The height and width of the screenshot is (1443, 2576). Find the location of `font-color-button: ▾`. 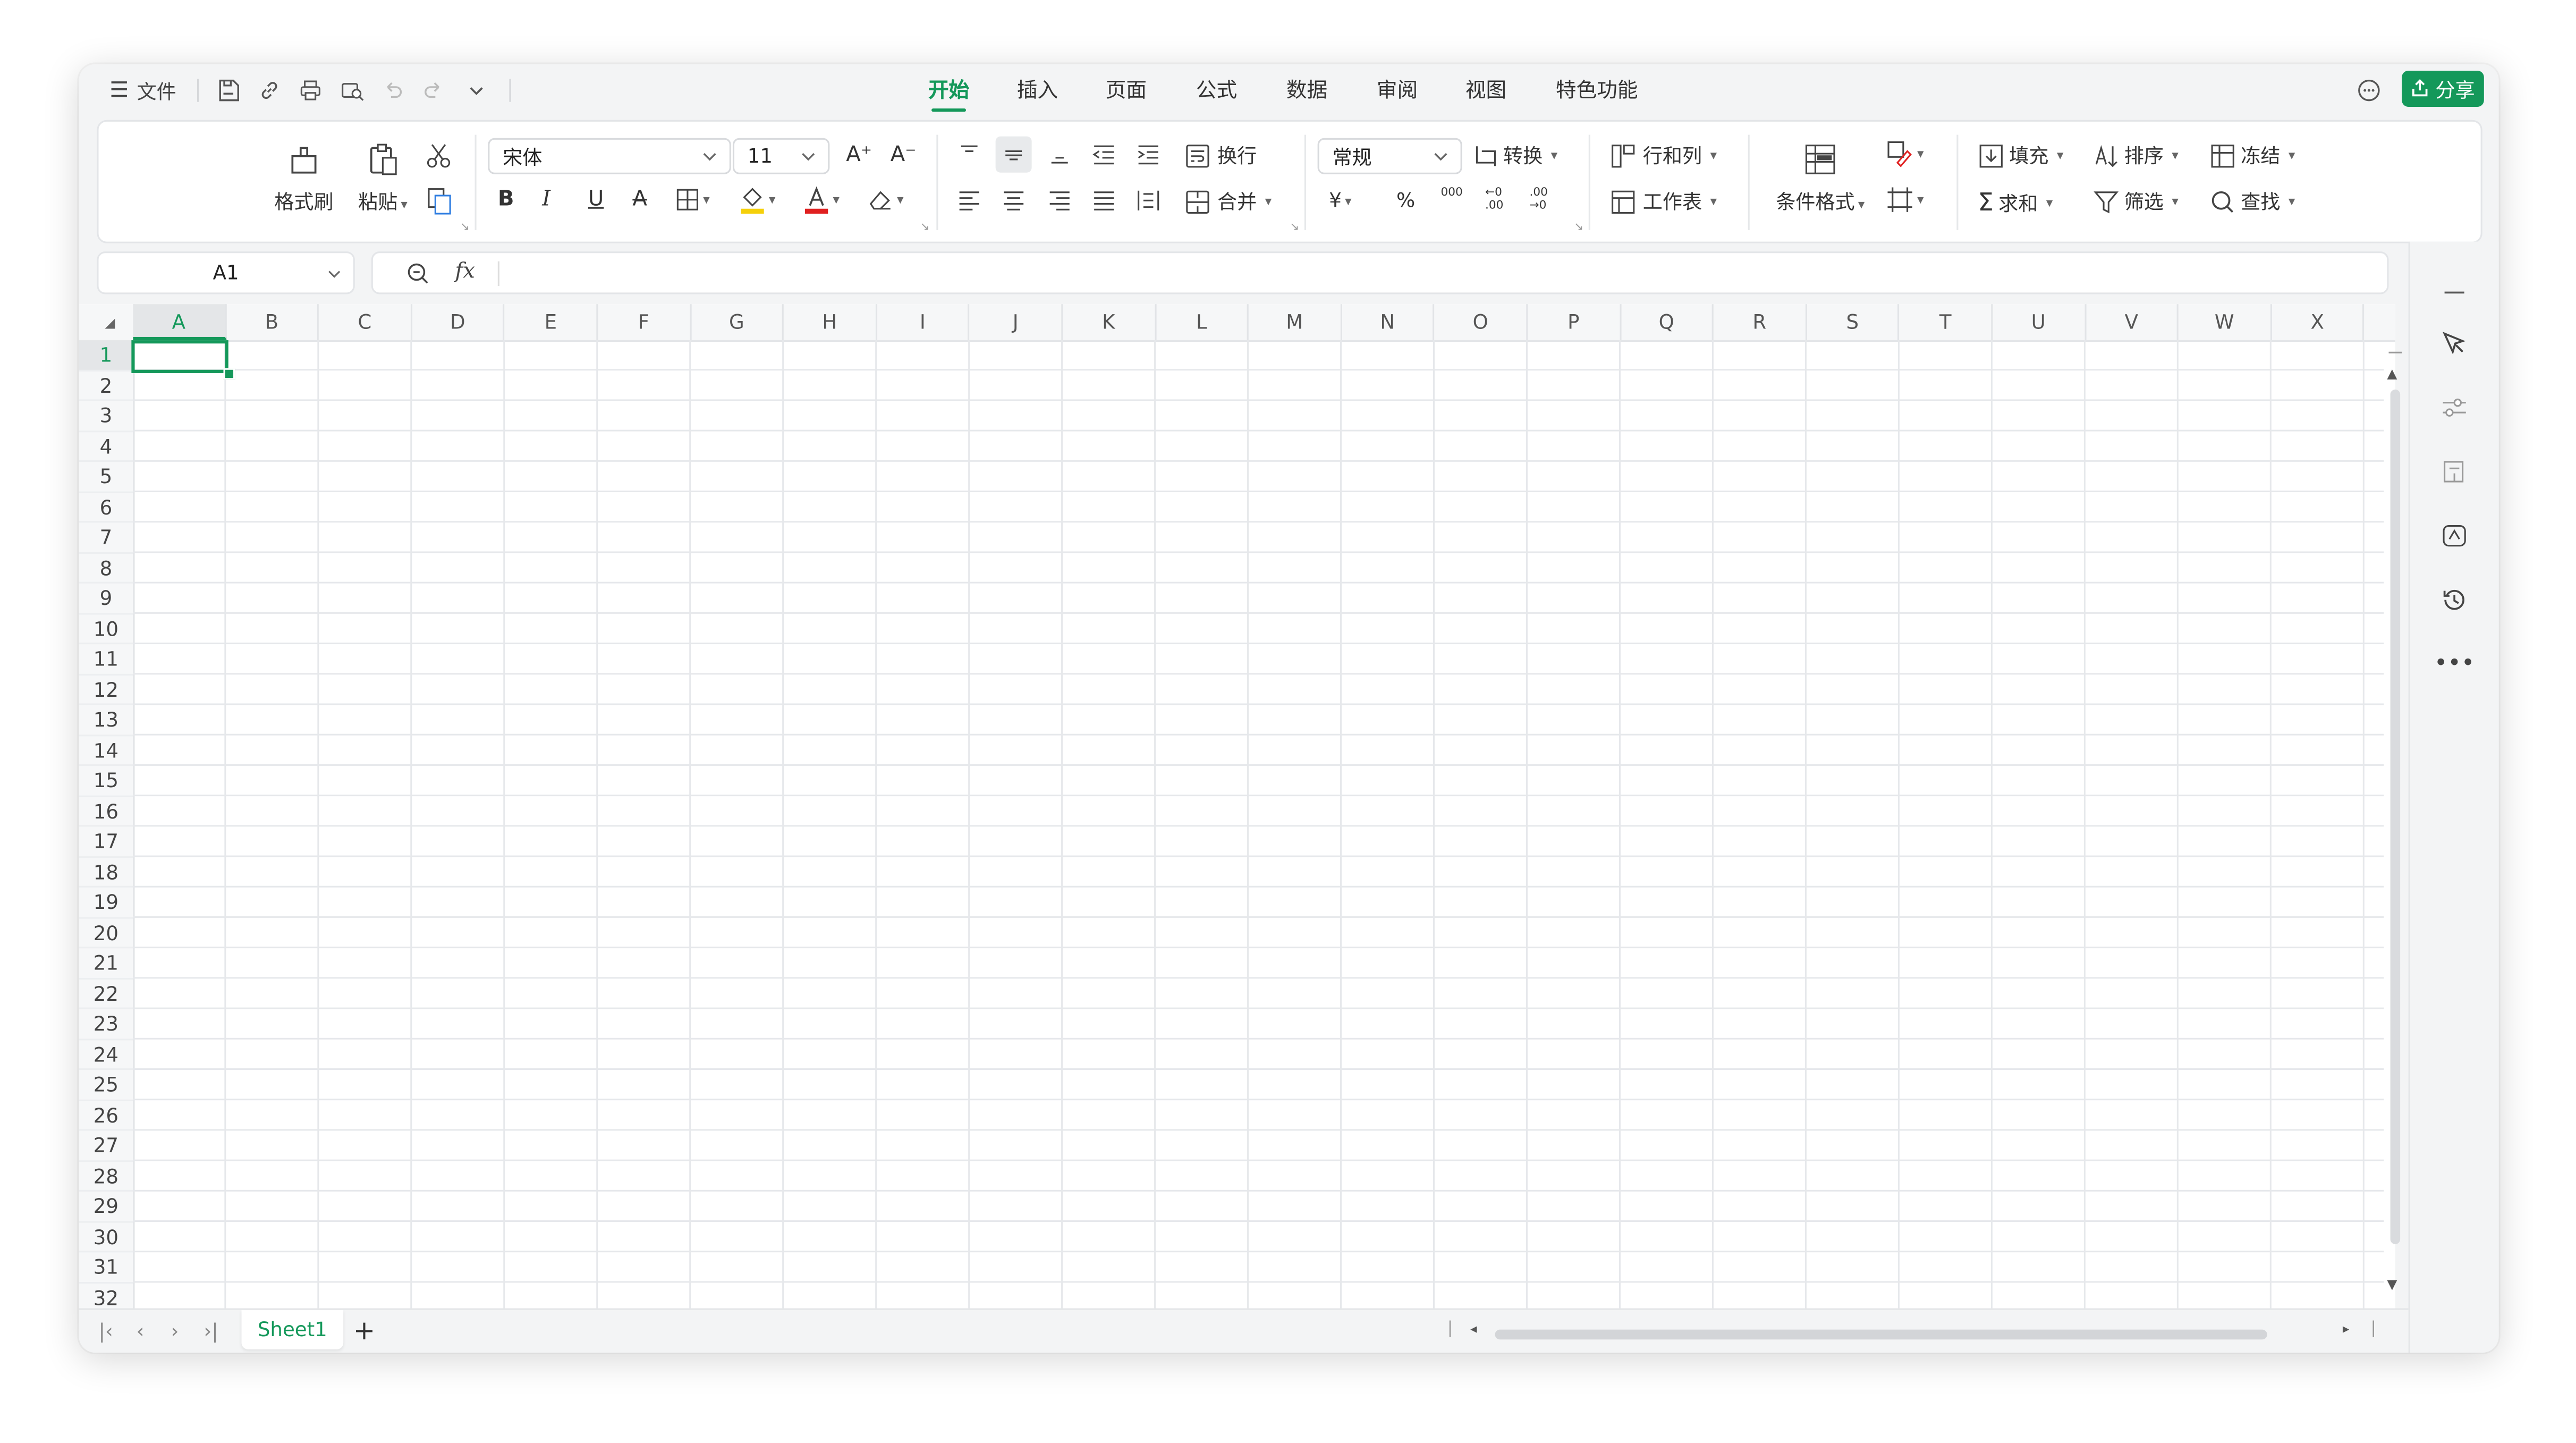

font-color-button: ▾ is located at coordinates (821, 199).